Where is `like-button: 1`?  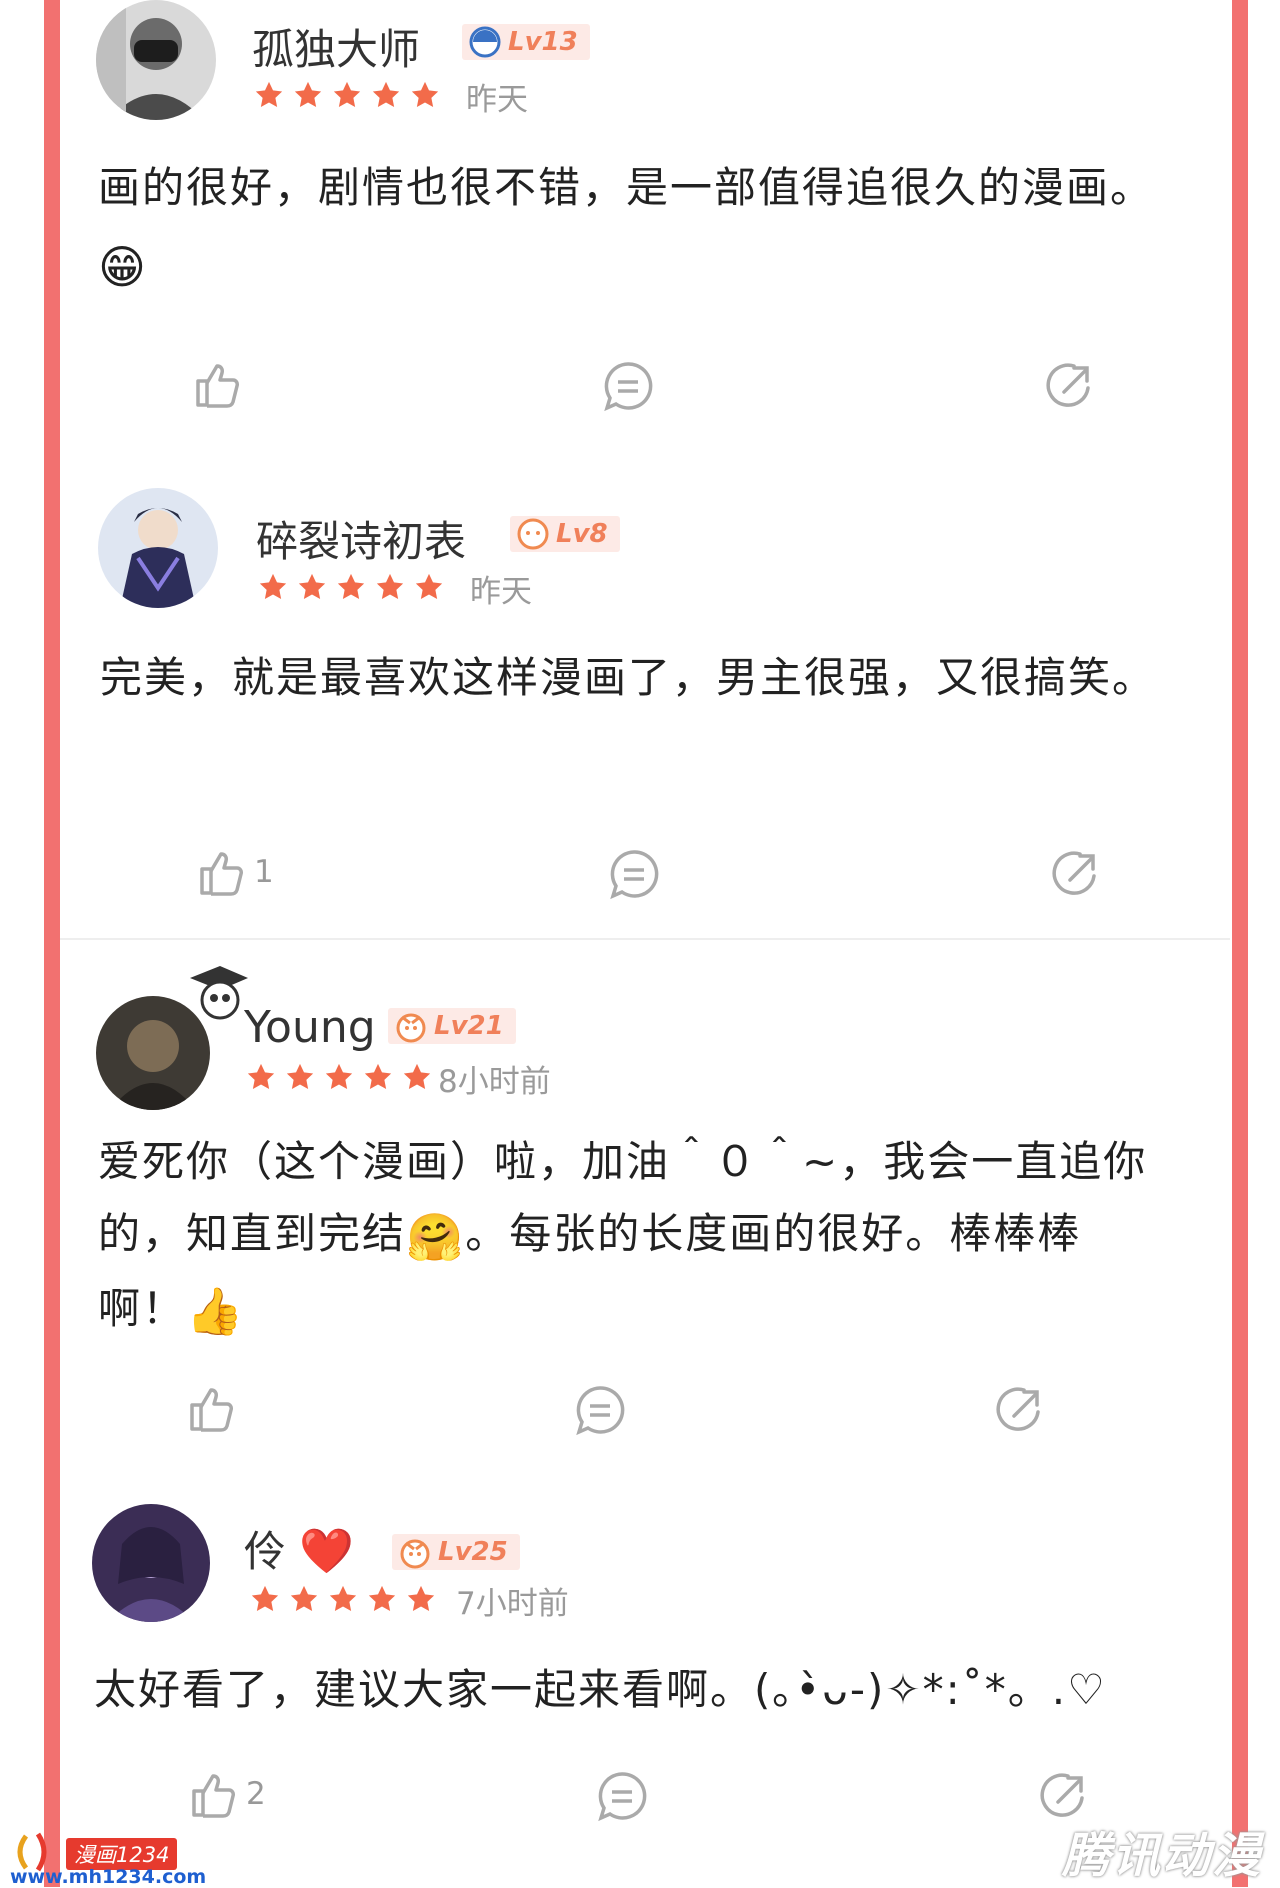 like-button: 1 is located at coordinates (234, 872).